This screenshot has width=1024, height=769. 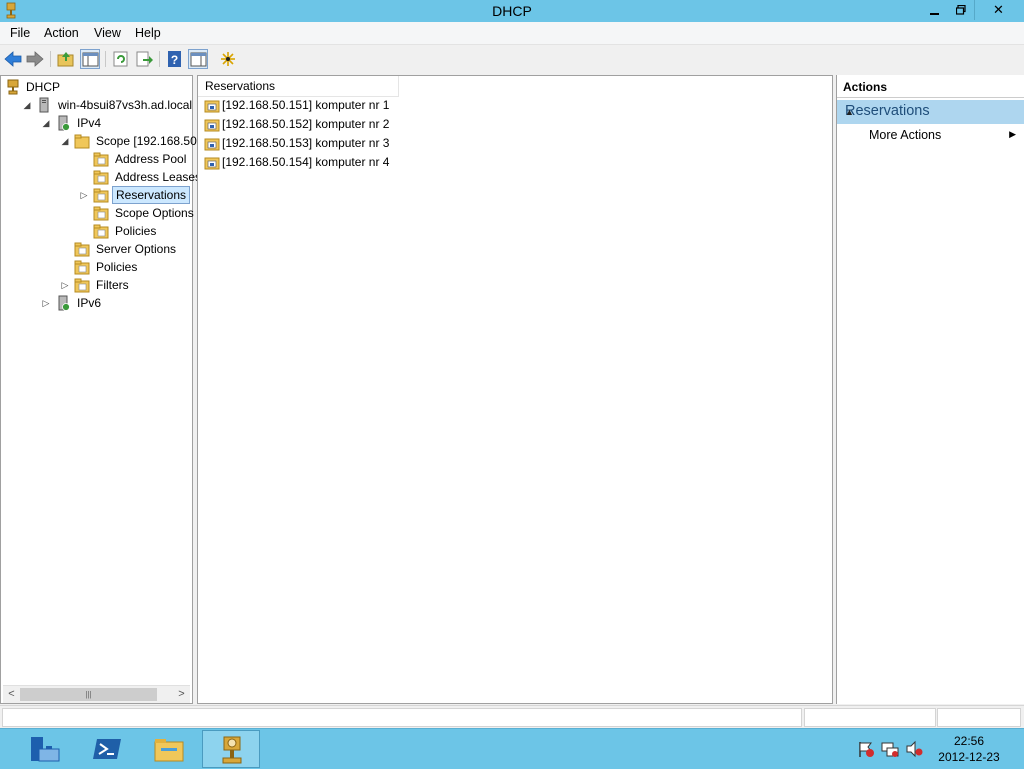 I want to click on column-header: Reservations, so click(x=298, y=86).